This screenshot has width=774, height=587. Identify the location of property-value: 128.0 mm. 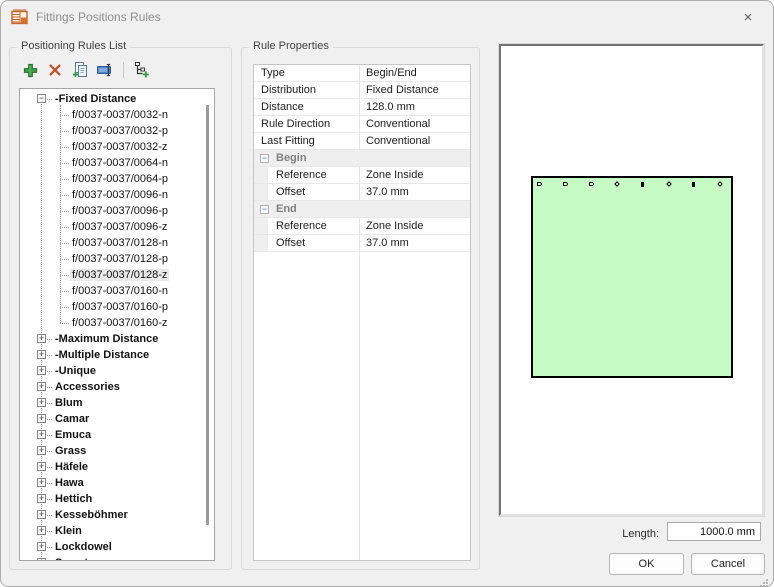
(390, 107).